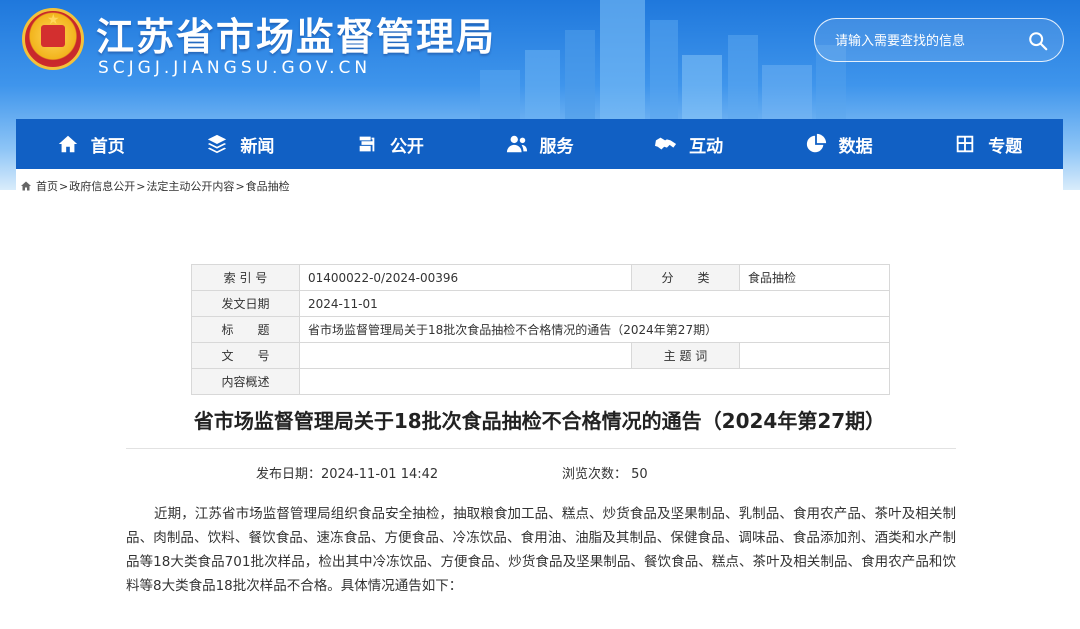 The width and height of the screenshot is (1080, 629). What do you see at coordinates (539, 421) in the screenshot?
I see `article-title: 省市场监督管理局关于18批次食品抽检不合格情况的通告（2024年第27期）` at bounding box center [539, 421].